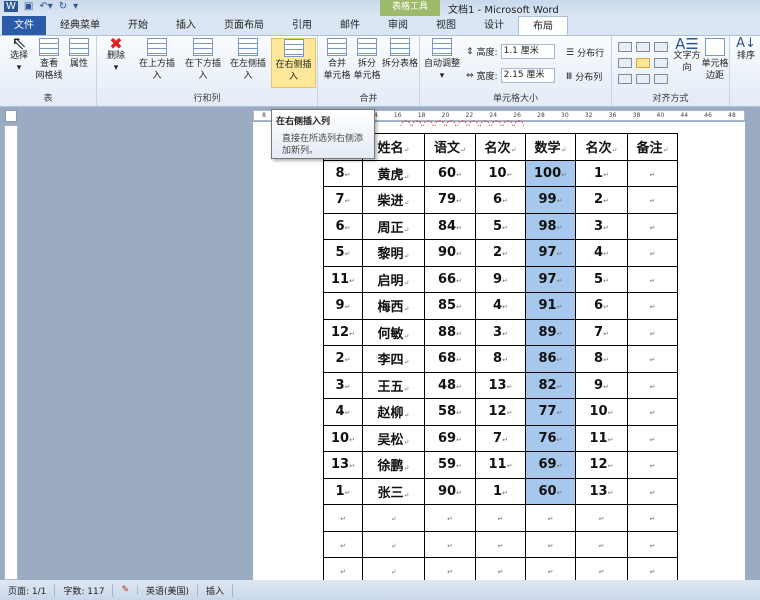 Image resolution: width=760 pixels, height=600 pixels. What do you see at coordinates (584, 77) in the screenshot?
I see `distribute-columns-button: Ⅲ 分布列` at bounding box center [584, 77].